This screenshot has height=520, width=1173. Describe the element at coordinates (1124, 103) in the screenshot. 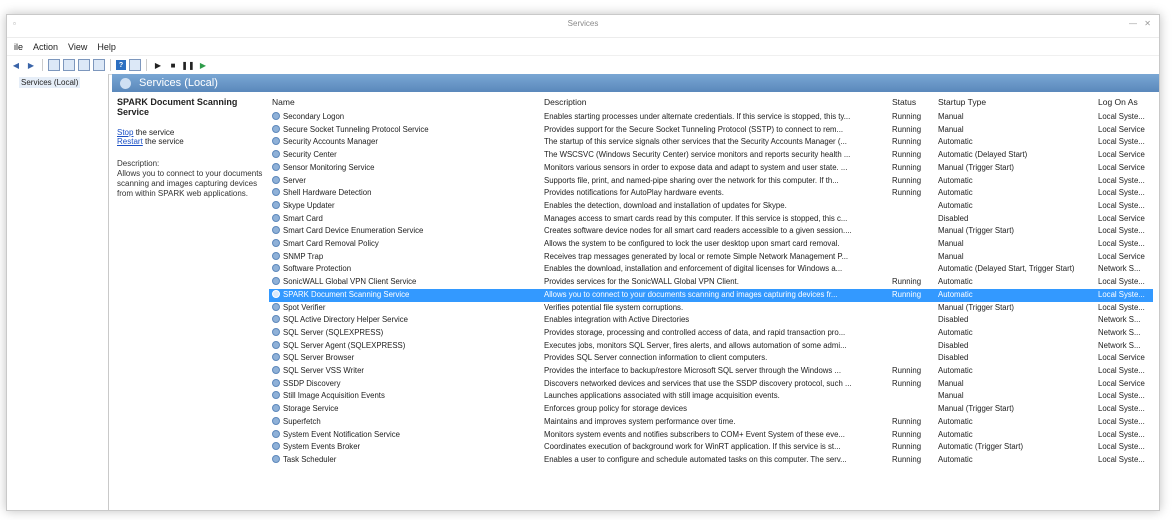

I see `column-header-log-on-as: Log On As` at that location.